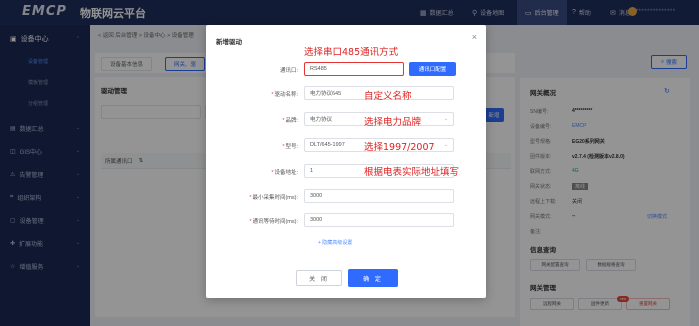 This screenshot has height=326, width=699. What do you see at coordinates (335, 242) in the screenshot?
I see `advanced-settings-toggle: + 隐藏高级设置` at bounding box center [335, 242].